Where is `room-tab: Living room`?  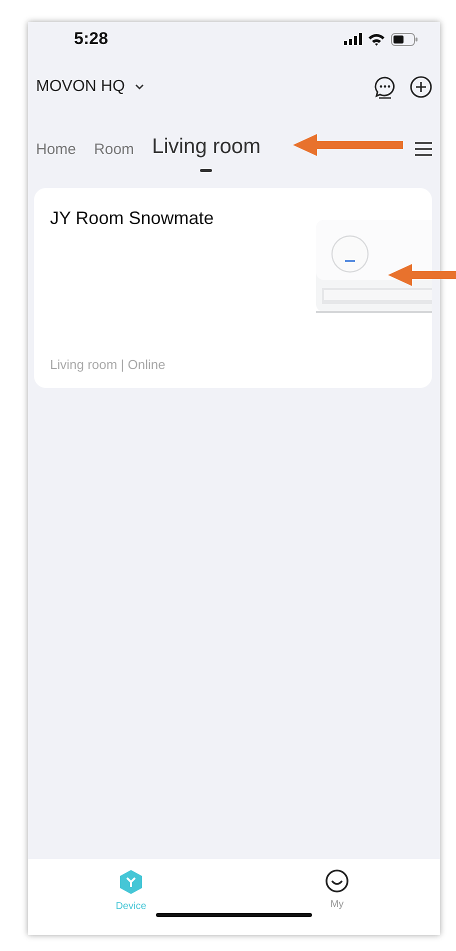 room-tab: Living room is located at coordinates (206, 153).